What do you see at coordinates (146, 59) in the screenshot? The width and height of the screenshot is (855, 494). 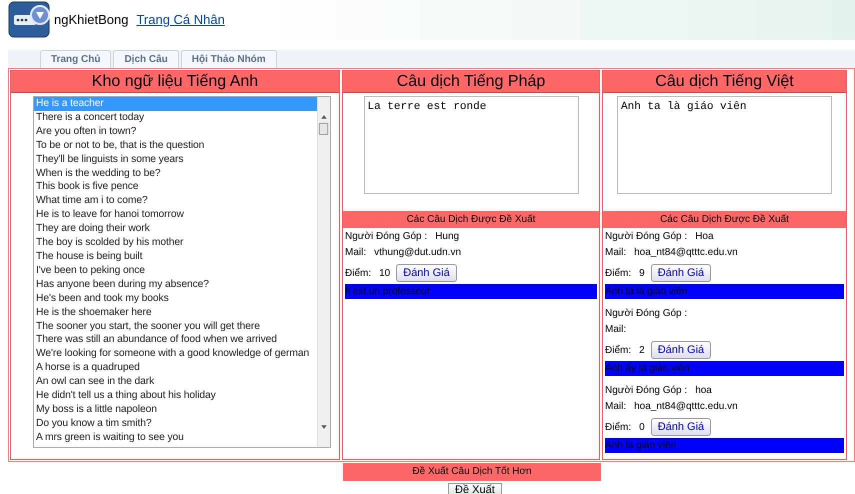 I see `nav-tab: Dịch Câu` at bounding box center [146, 59].